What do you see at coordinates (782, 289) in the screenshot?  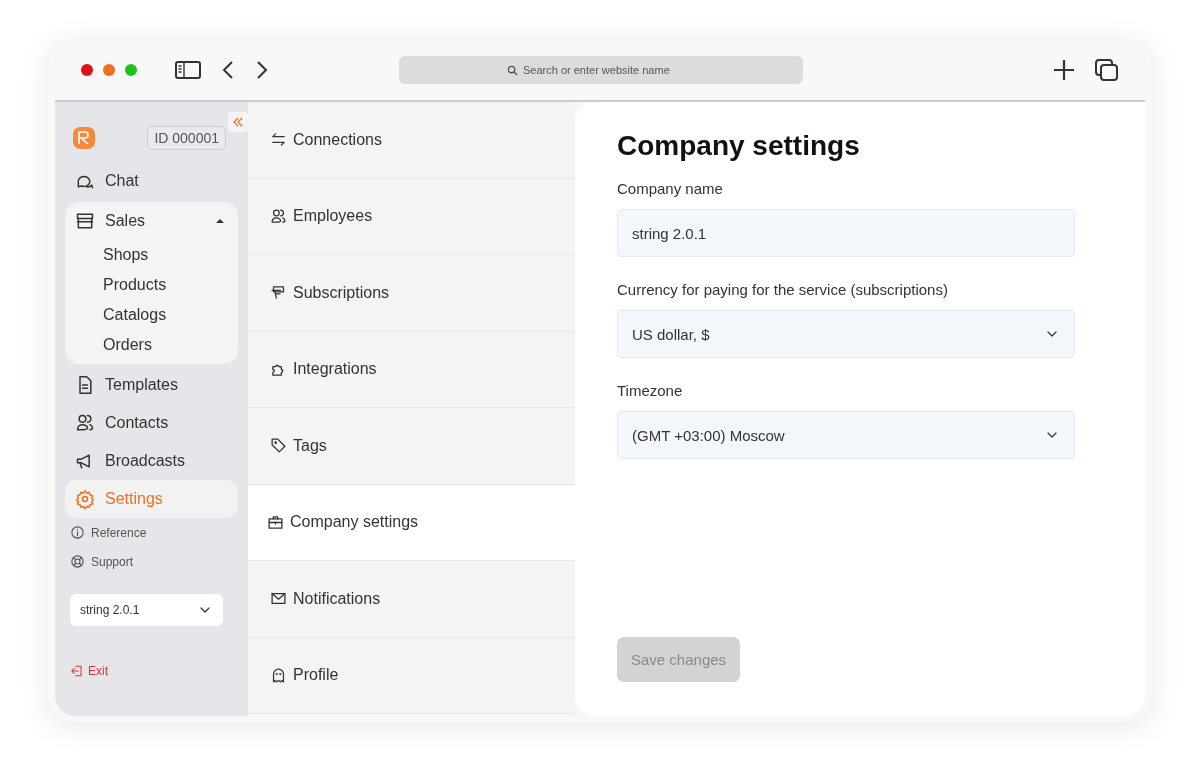 I see `field-label: Currency for paying for the service (subscriptions)` at bounding box center [782, 289].